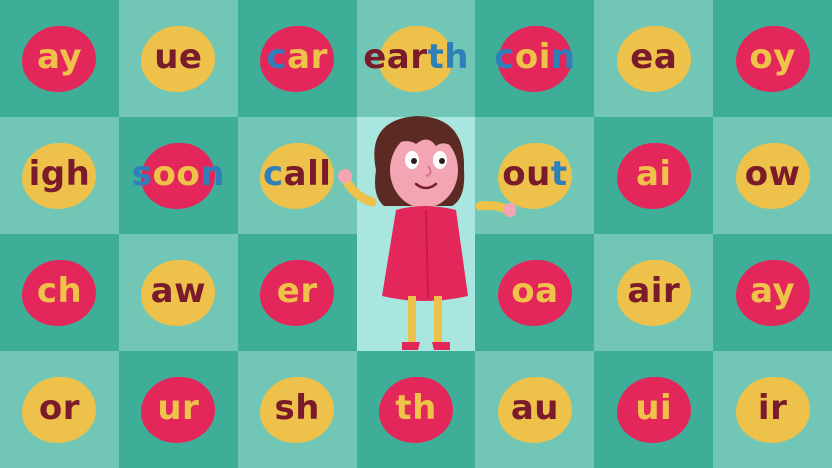 This screenshot has height=468, width=832. I want to click on tile-cell: ch, so click(59, 292).